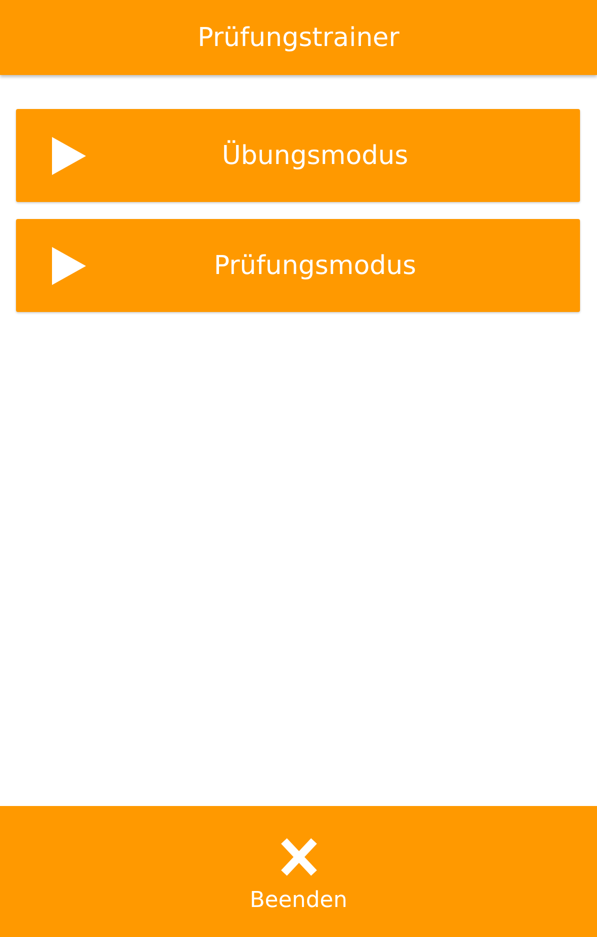 This screenshot has height=937, width=597. I want to click on mode-button: Übungsmodus, so click(298, 155).